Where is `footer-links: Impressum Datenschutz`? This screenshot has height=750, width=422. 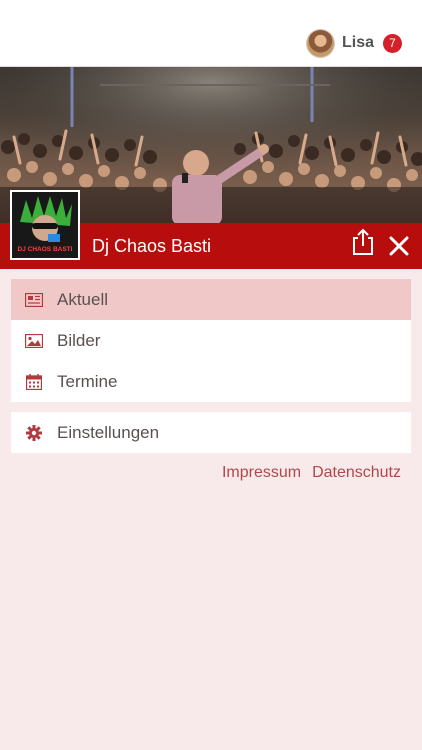
footer-links: Impressum Datenschutz is located at coordinates (311, 473).